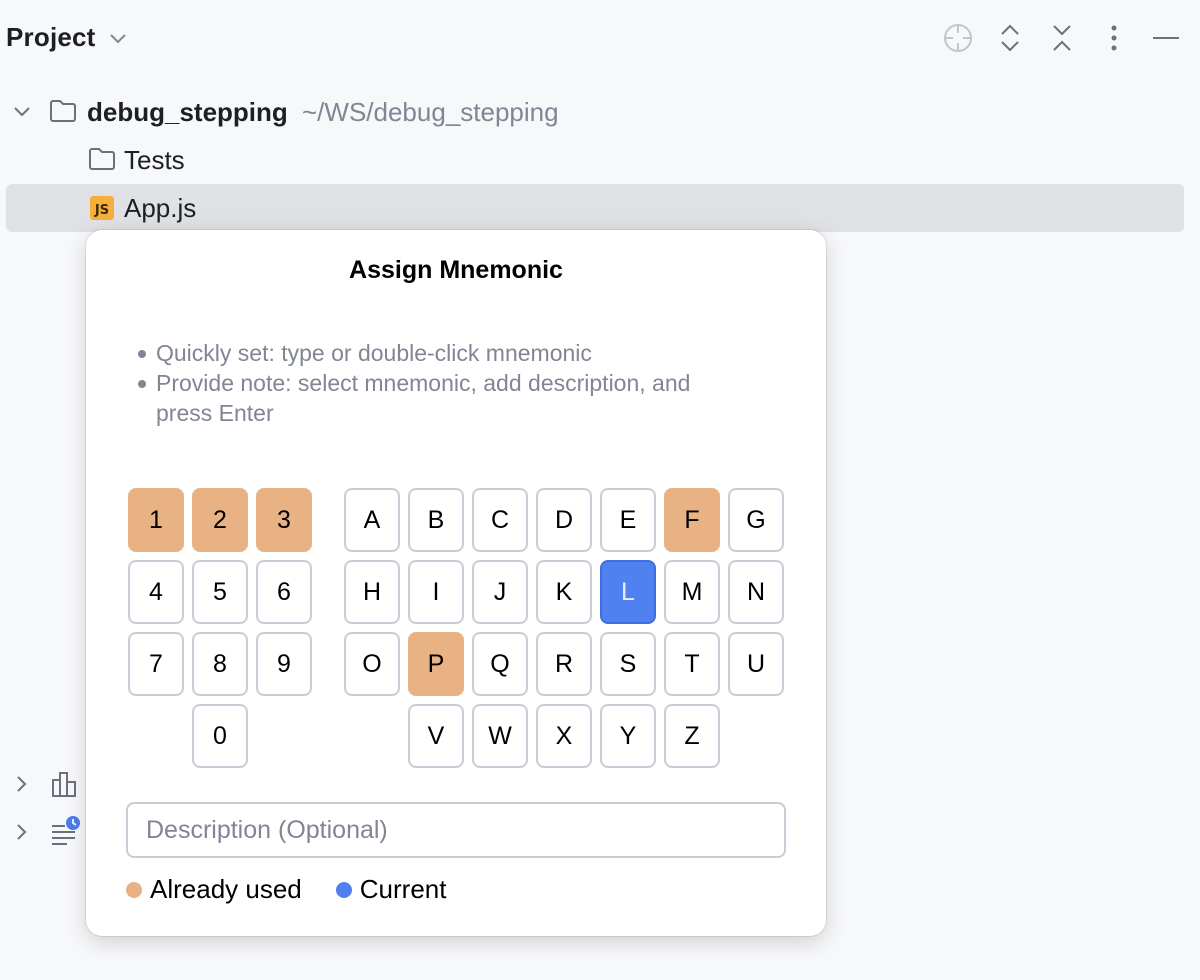 The height and width of the screenshot is (980, 1200). I want to click on expand-all-icon, so click(1010, 38).